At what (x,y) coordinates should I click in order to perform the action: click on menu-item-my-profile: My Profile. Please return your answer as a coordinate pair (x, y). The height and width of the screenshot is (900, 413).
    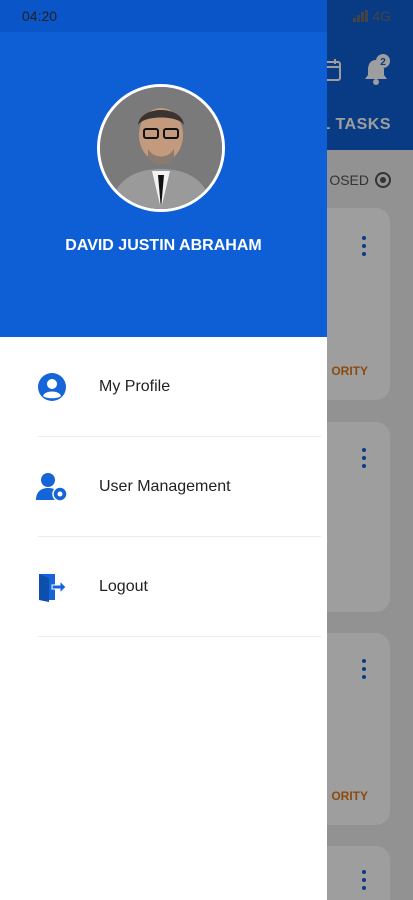
    Looking at the image, I should click on (163, 387).